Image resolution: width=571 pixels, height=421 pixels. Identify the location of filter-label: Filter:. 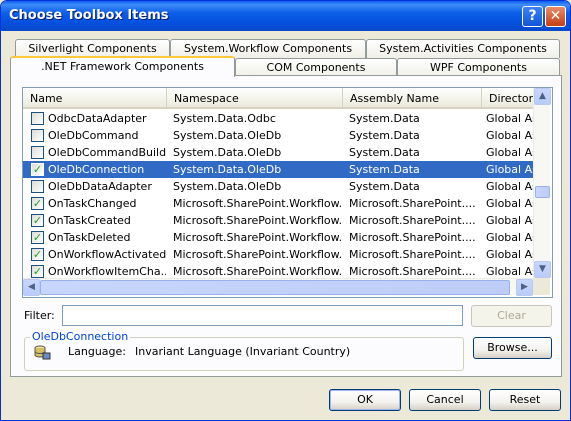
(39, 315).